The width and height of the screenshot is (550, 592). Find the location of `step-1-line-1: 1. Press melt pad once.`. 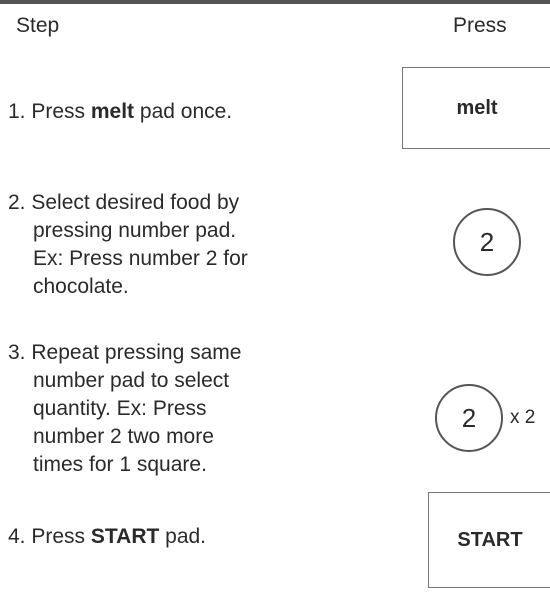

step-1-line-1: 1. Press melt pad once. is located at coordinates (173, 112).